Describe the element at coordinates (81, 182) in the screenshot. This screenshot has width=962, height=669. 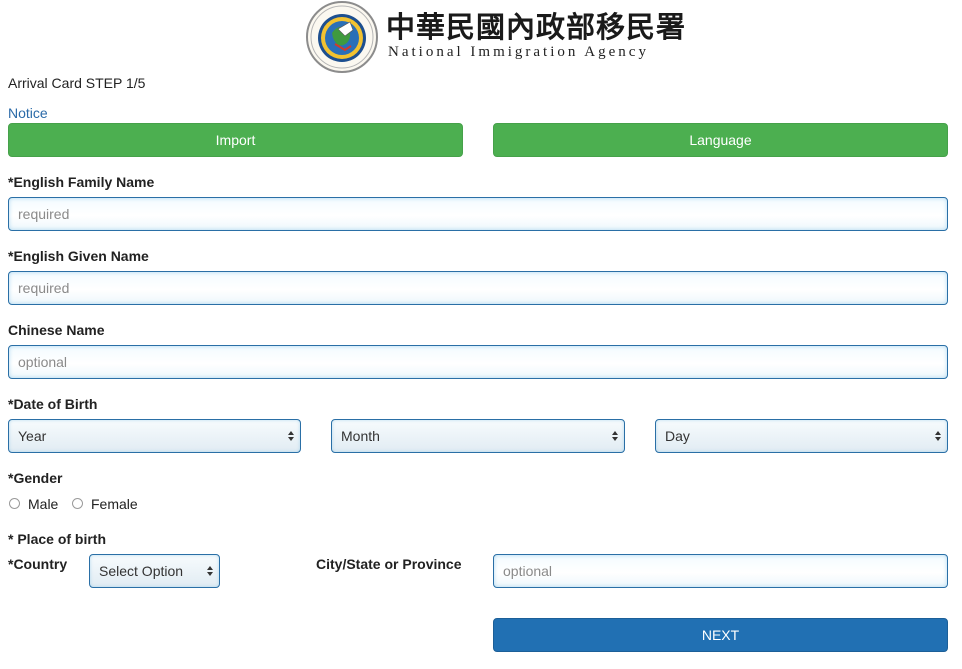
I see `family-name-label: *English Family Name` at that location.